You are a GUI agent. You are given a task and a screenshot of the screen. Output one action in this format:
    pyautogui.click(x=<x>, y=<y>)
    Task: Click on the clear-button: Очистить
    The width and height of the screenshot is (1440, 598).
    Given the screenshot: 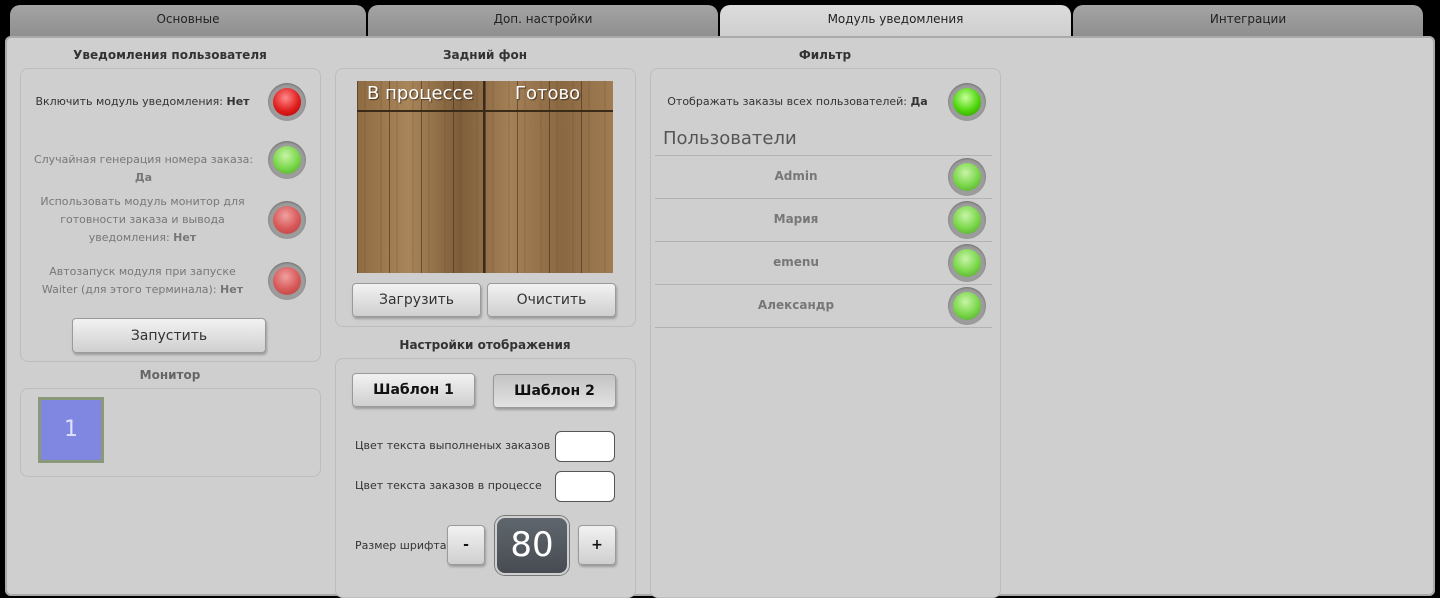 What is the action you would take?
    pyautogui.click(x=551, y=300)
    